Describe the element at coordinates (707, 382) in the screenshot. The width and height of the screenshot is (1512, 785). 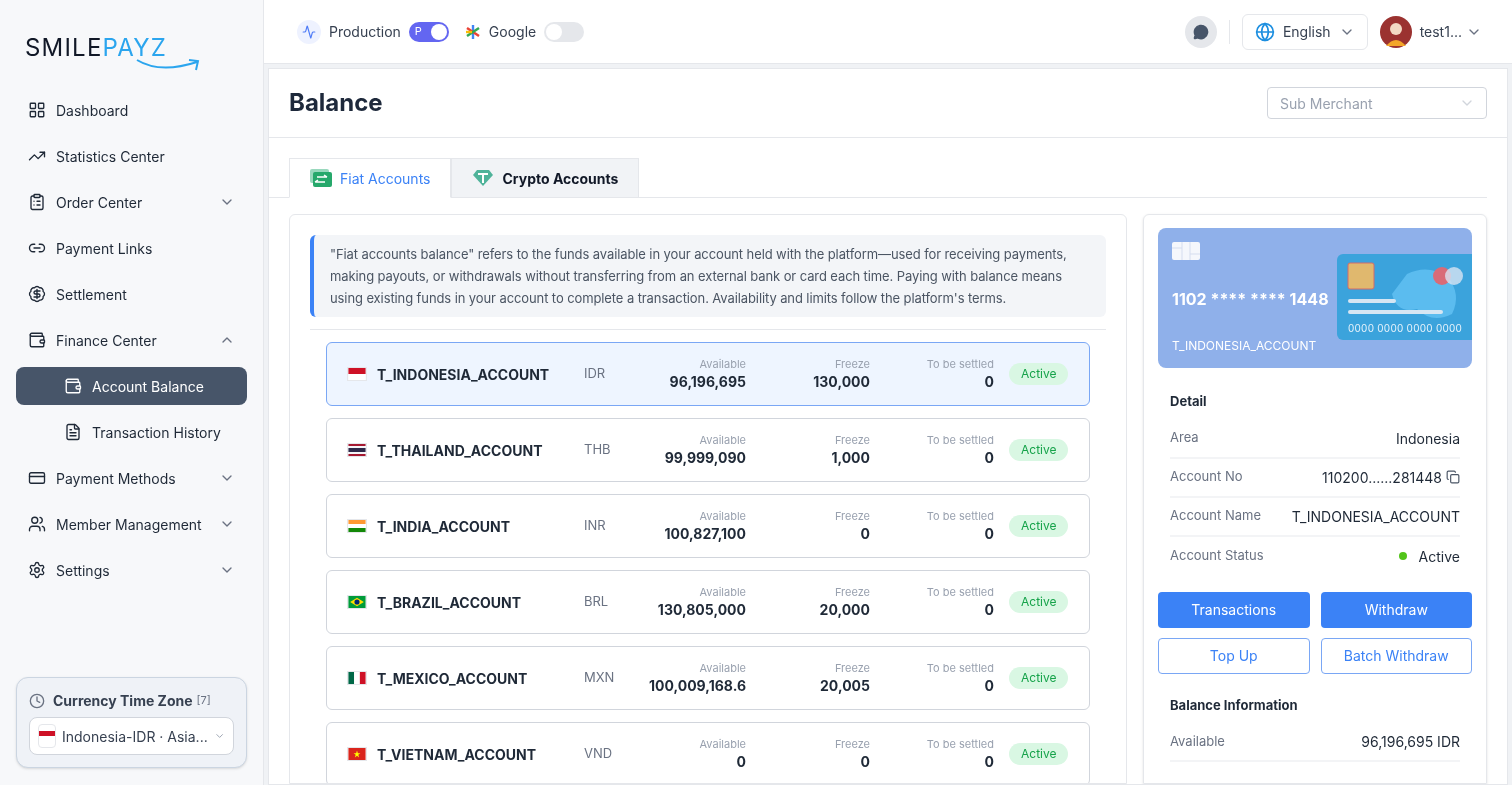
I see `amount: 96,196,695` at that location.